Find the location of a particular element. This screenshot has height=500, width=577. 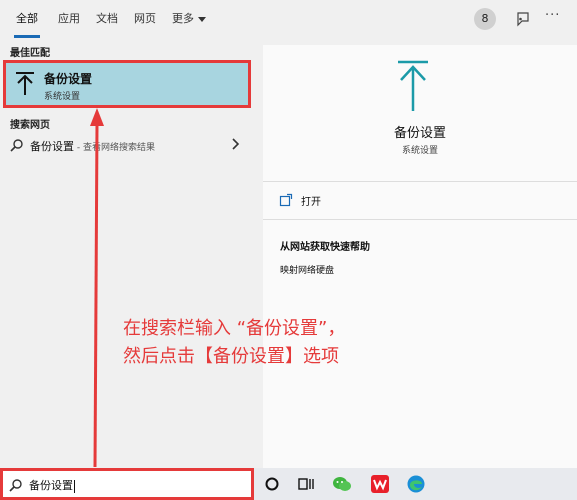

web-search-result: 备份设置 - 查看网络搜索结果 is located at coordinates (127, 146).